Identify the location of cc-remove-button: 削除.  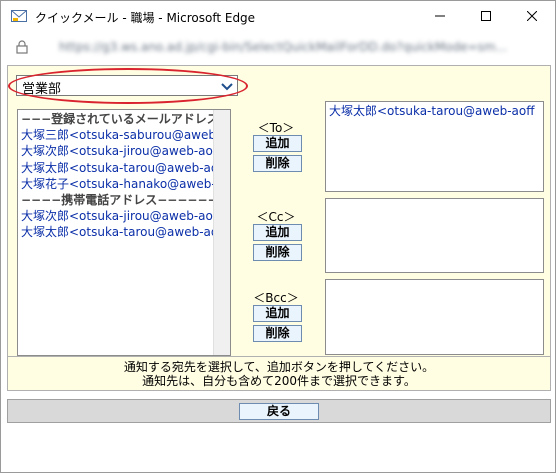
(277, 252).